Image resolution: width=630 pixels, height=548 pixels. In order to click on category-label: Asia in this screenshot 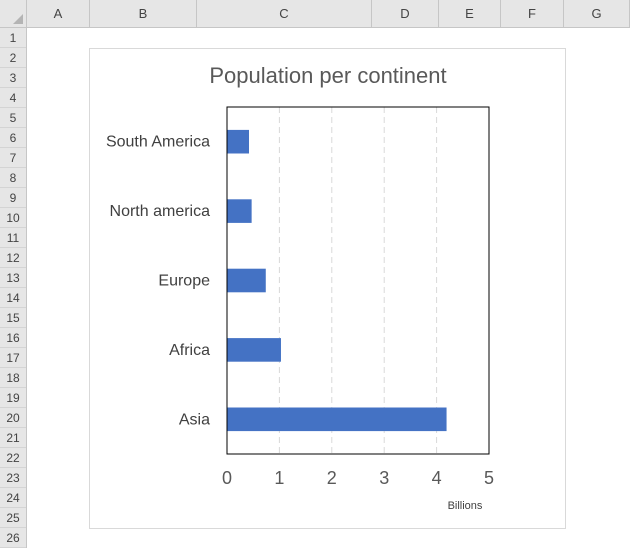, I will do `click(194, 419)`.